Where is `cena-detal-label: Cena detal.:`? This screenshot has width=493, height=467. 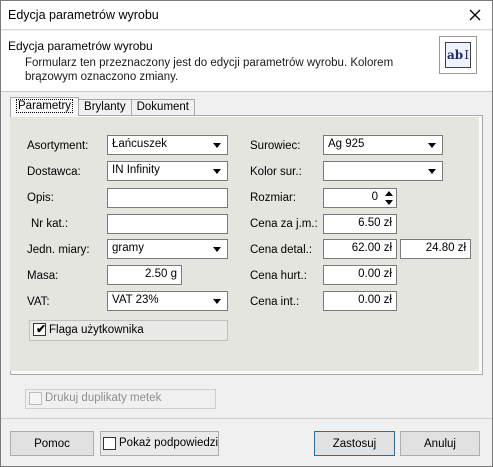 cena-detal-label: Cena detal.: is located at coordinates (281, 250).